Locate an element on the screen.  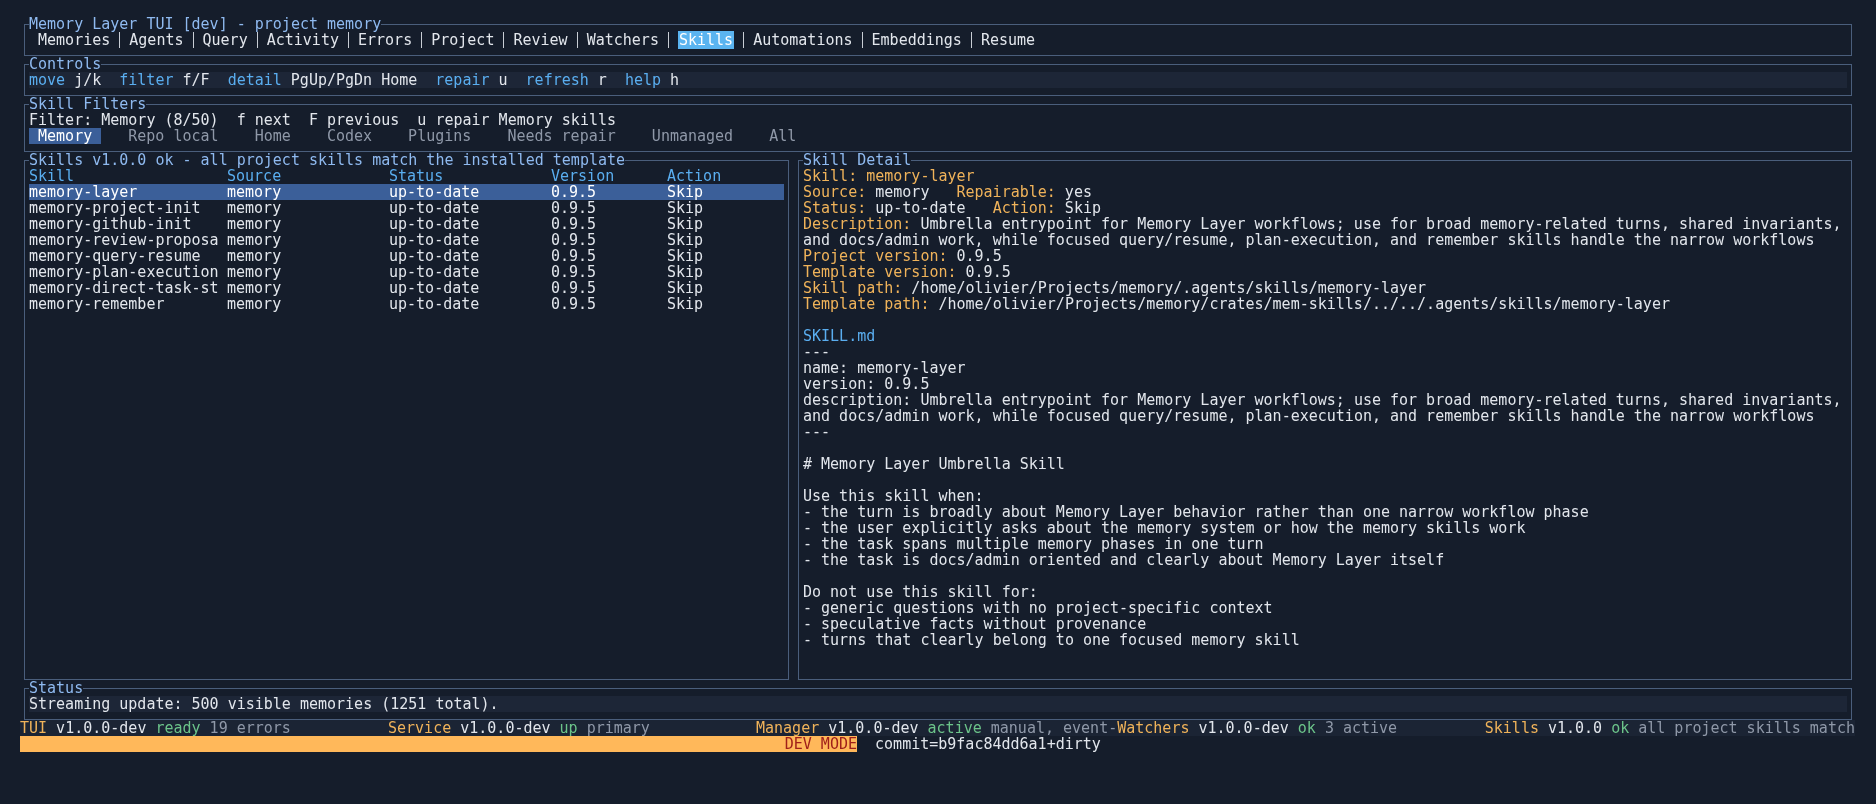
filter-tab: Plugins is located at coordinates (440, 136).